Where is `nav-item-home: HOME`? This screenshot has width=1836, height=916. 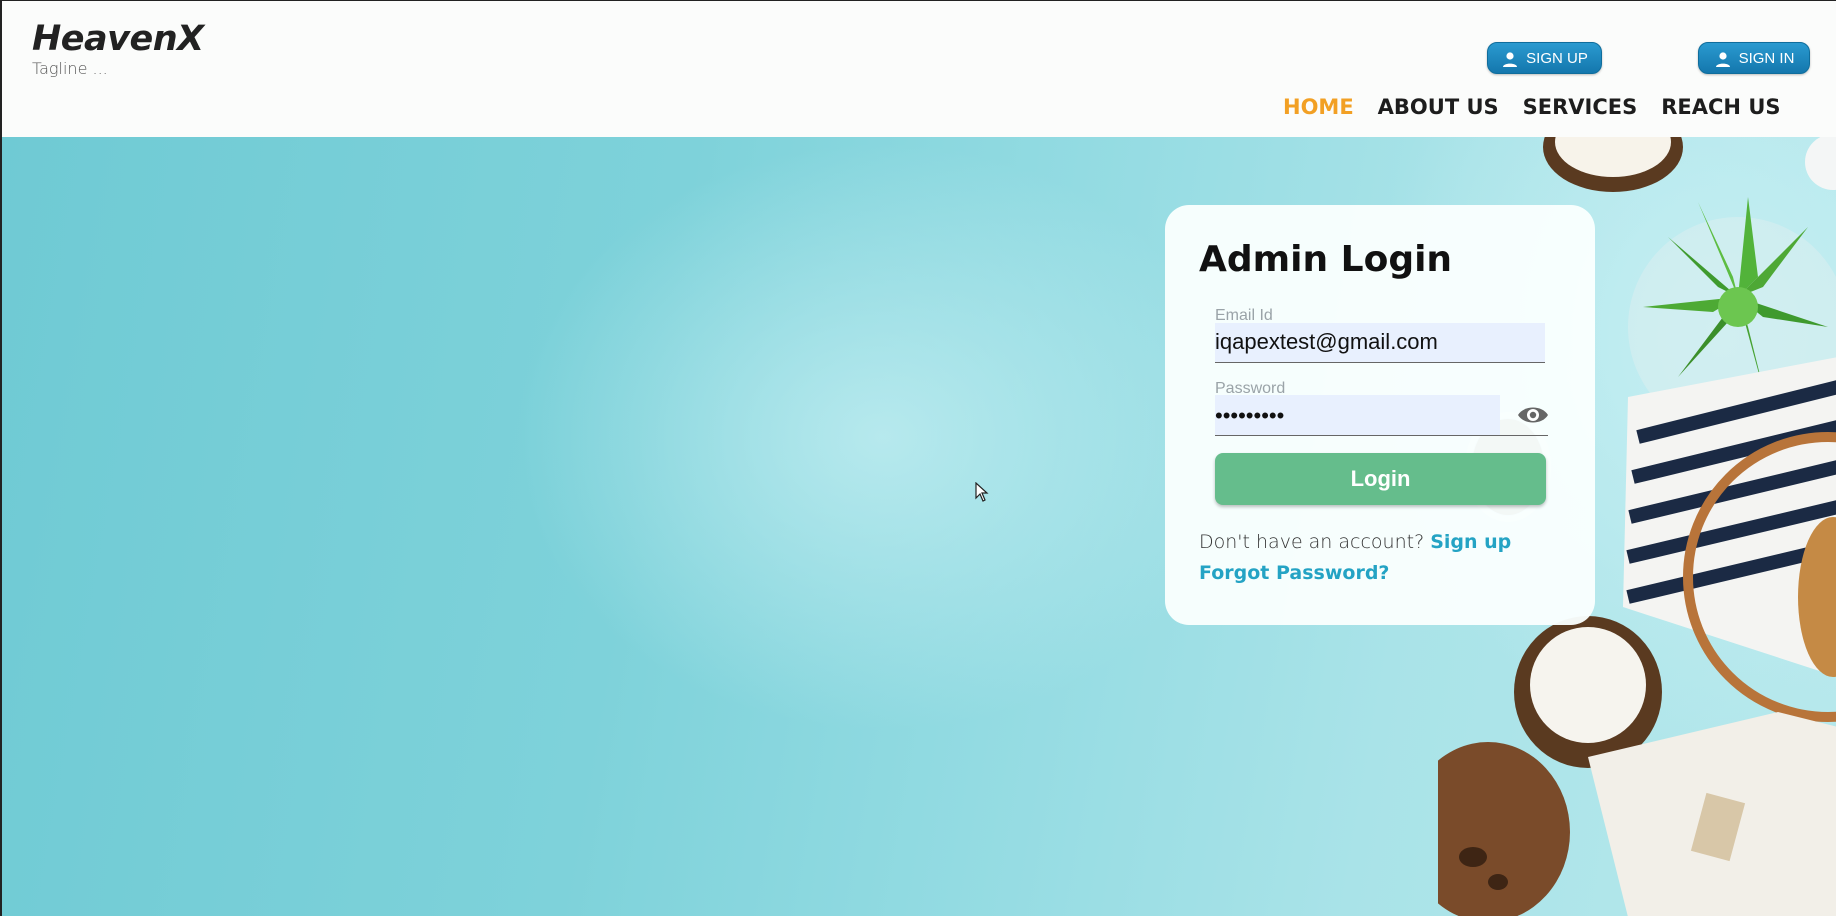 nav-item-home: HOME is located at coordinates (1318, 107).